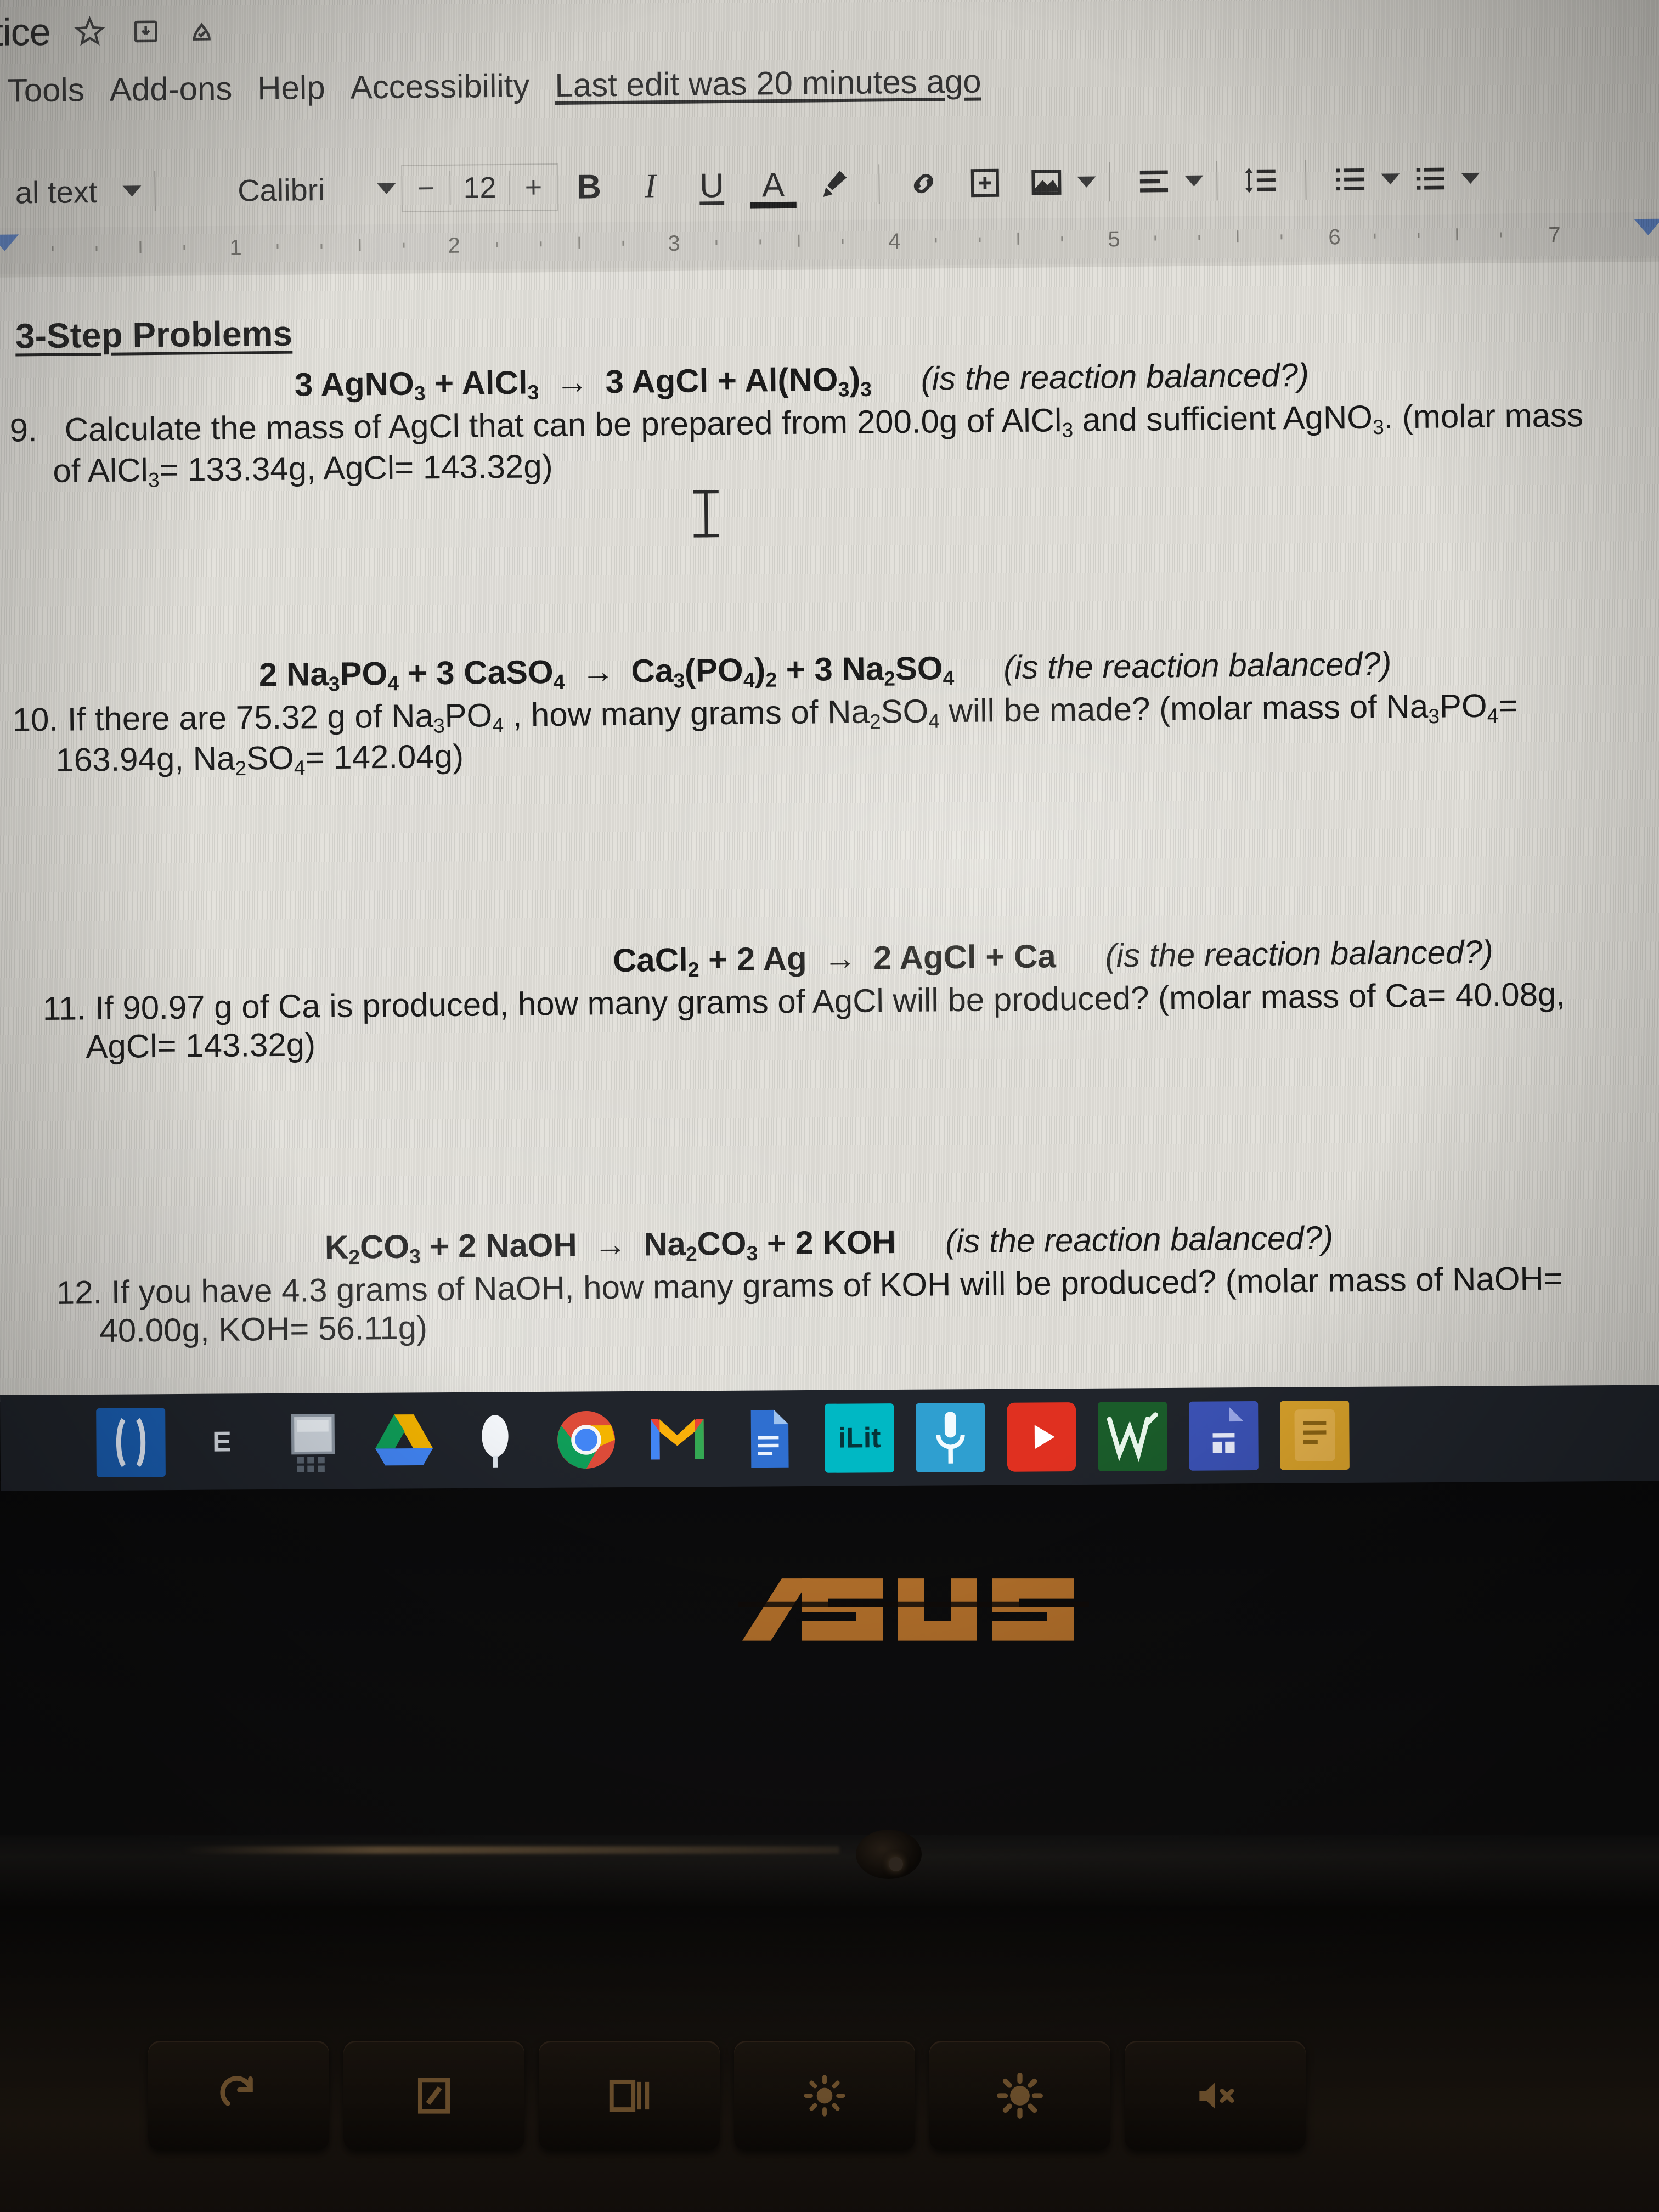  What do you see at coordinates (434, 2096) in the screenshot?
I see `fullscreen-key` at bounding box center [434, 2096].